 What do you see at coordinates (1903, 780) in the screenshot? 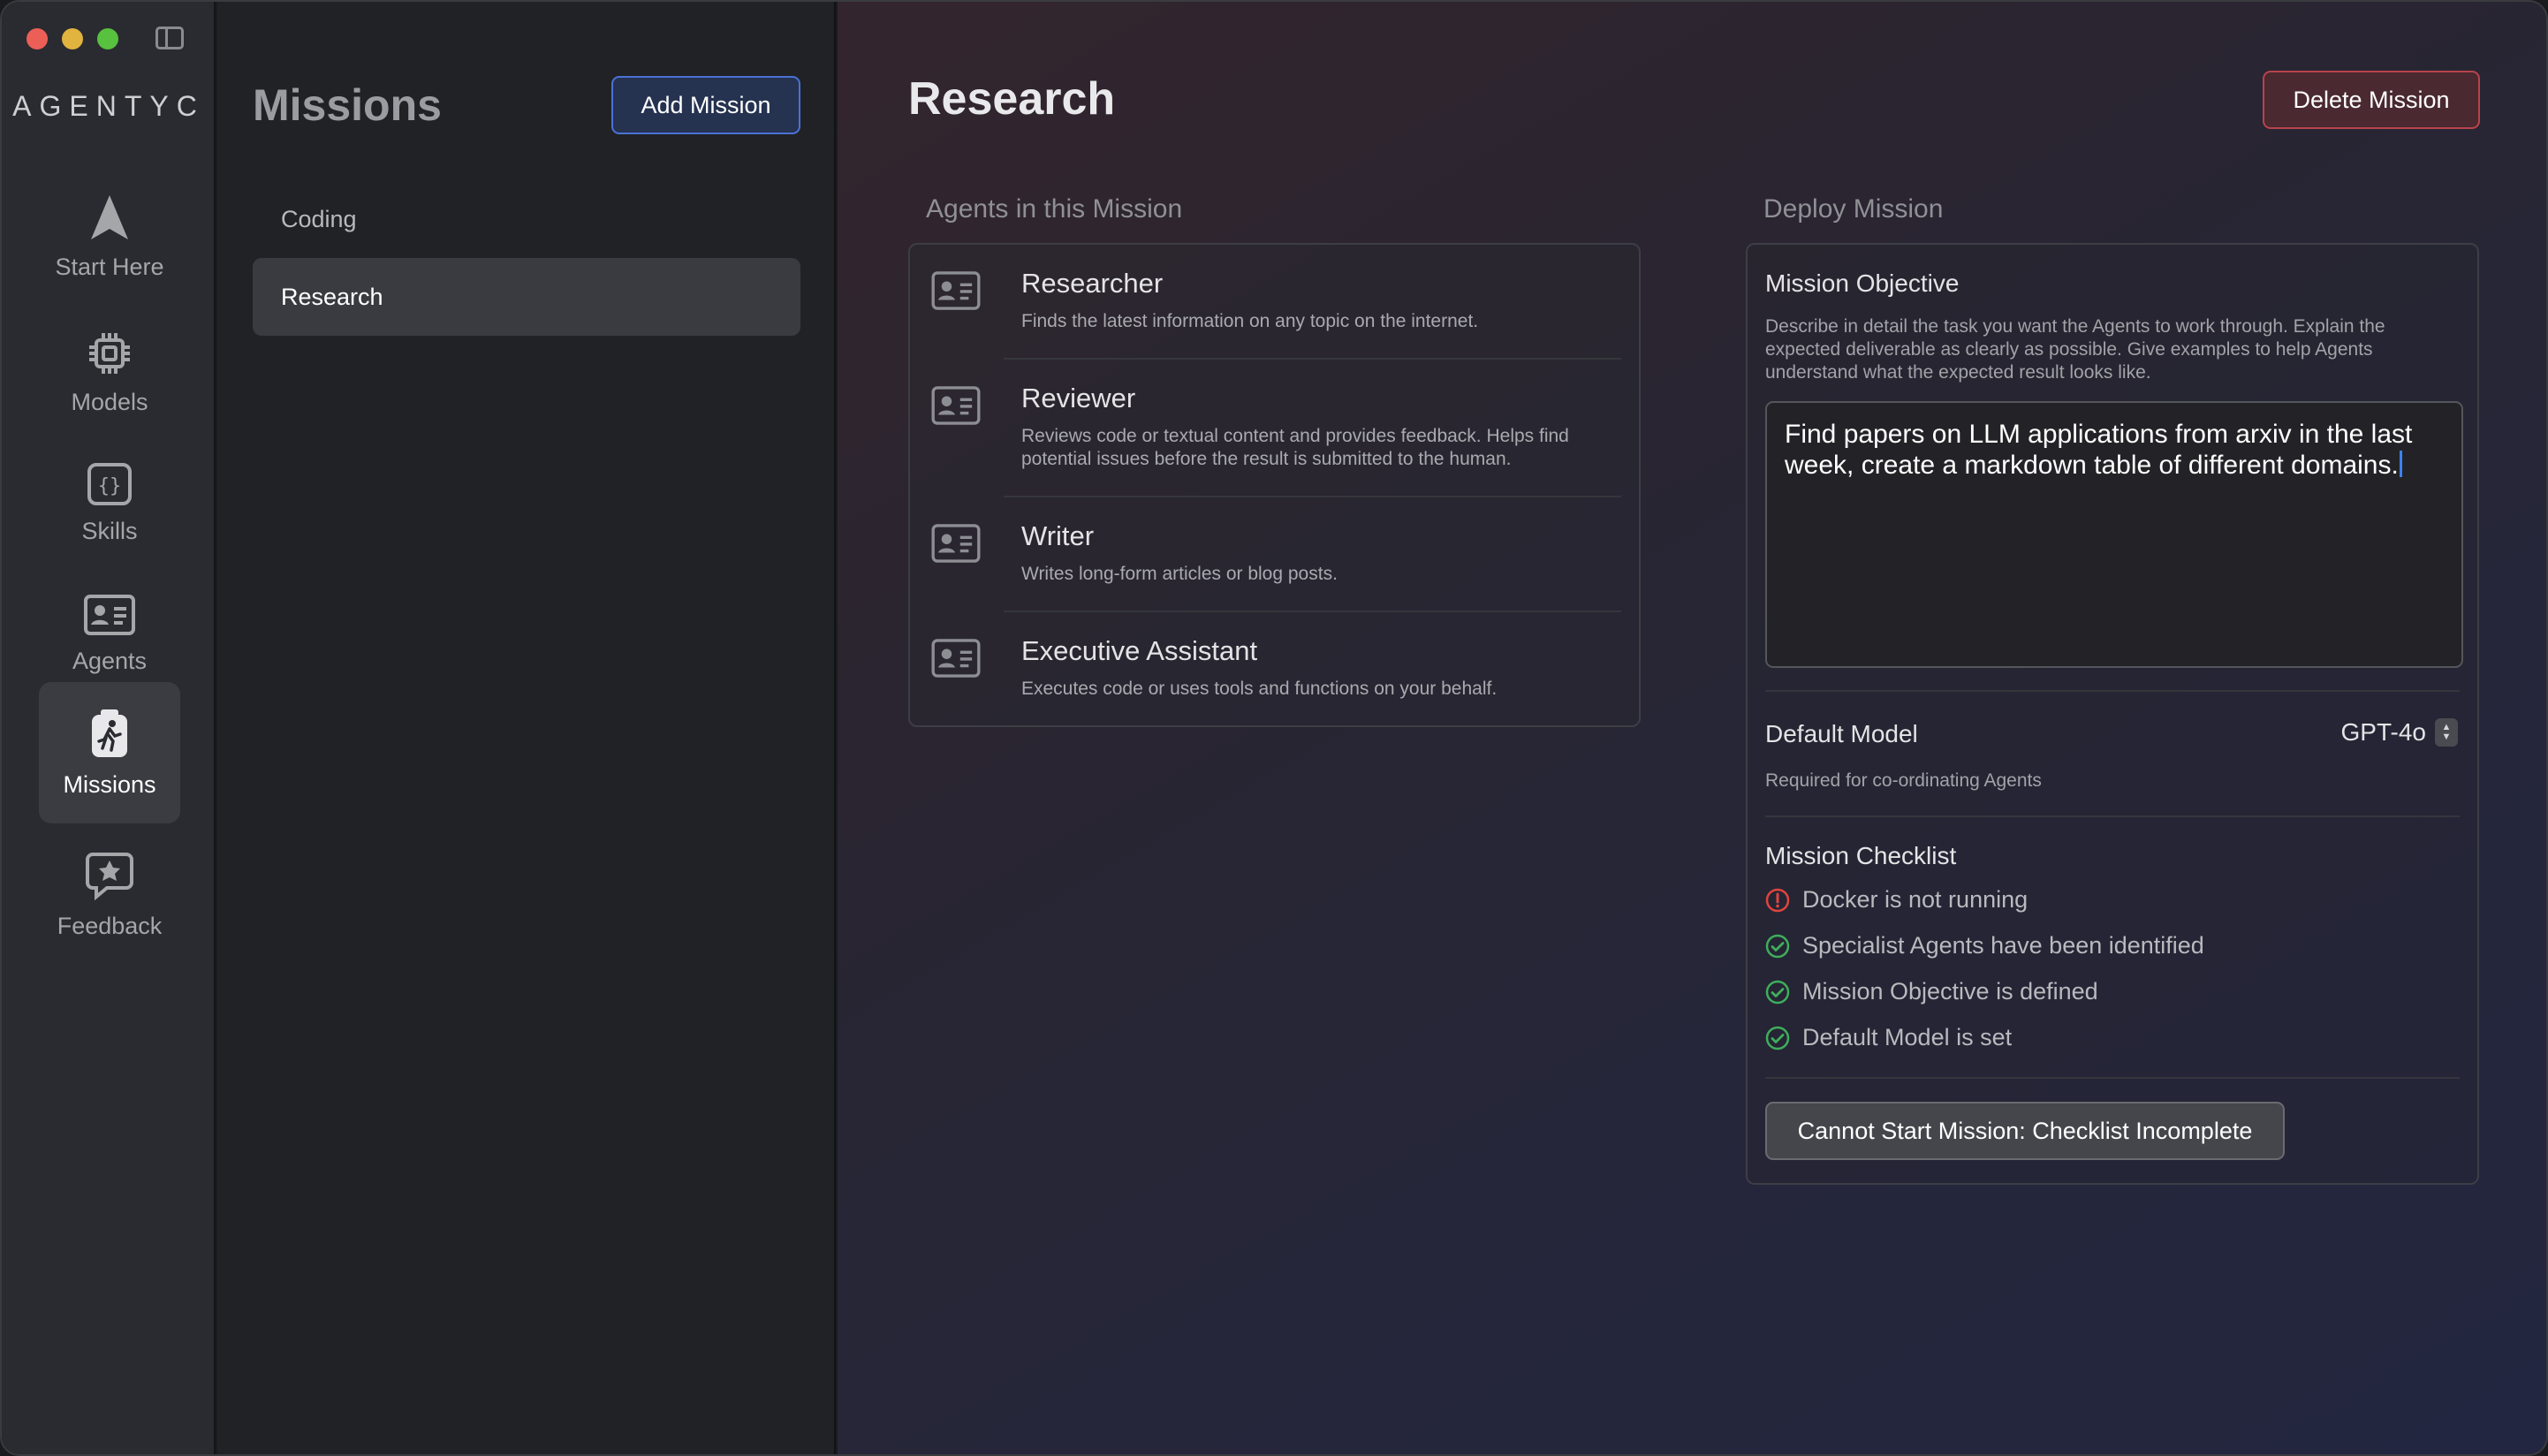
I see `default-model-help-text: Required for co-ordinating Agents` at bounding box center [1903, 780].